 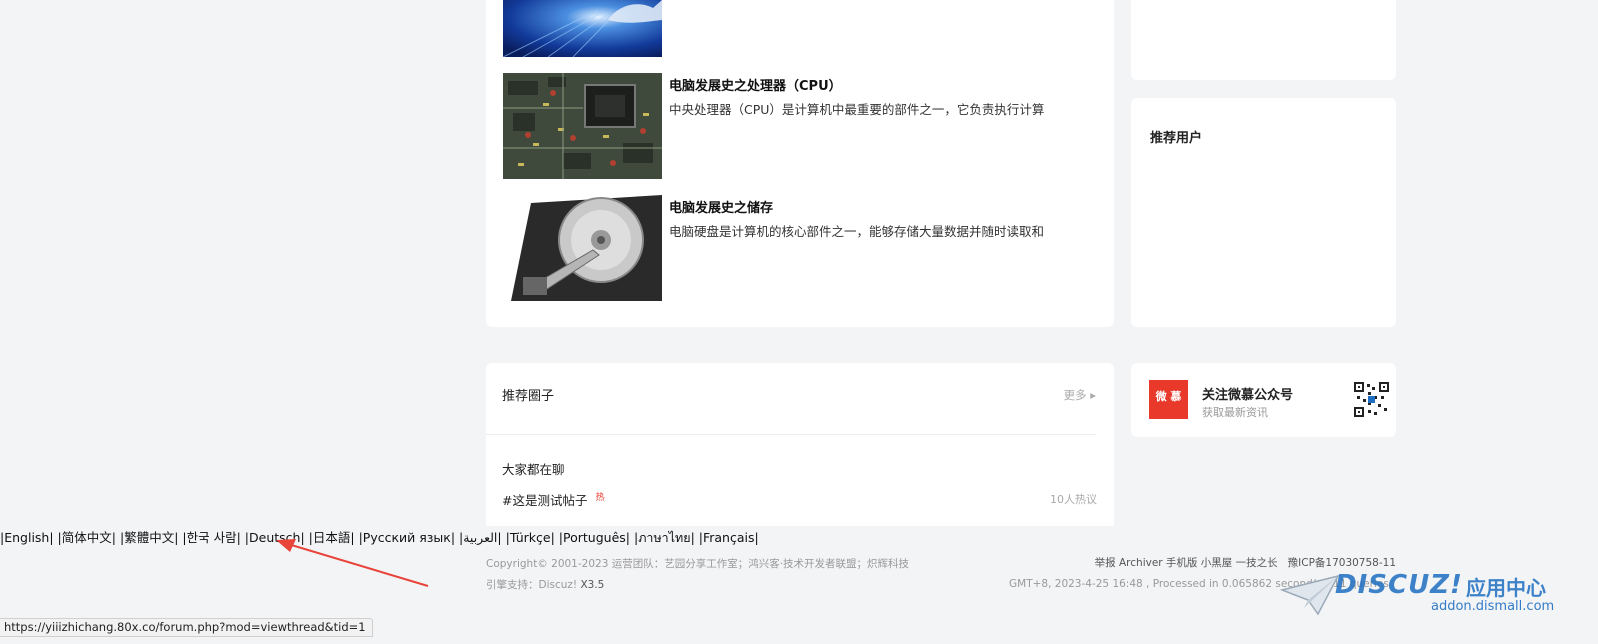 I want to click on recommended-circles-card: 推荐圈子 更多 ▸ 大家都在聊 #这是测试帖子 热 10人热议, so click(x=800, y=444).